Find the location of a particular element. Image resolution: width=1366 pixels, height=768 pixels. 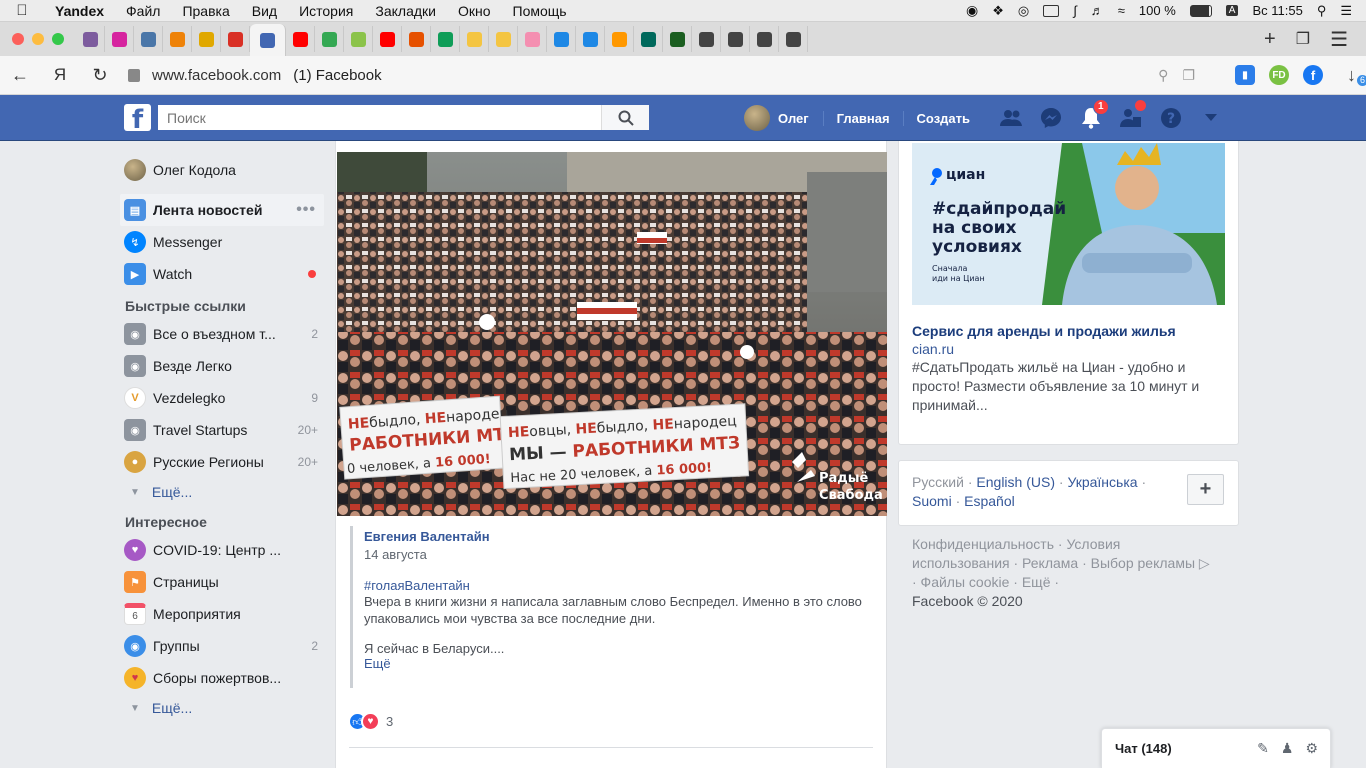

wifi-icon: ≈ is located at coordinates (1121, 10).